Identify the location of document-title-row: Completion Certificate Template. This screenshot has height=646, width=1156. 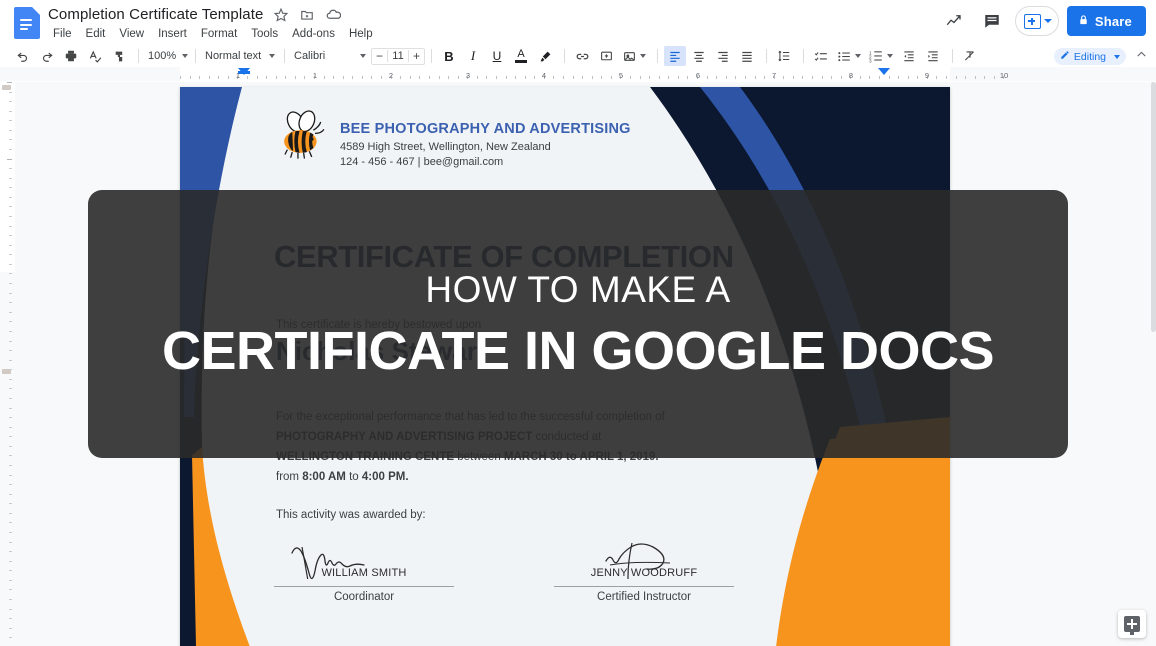
(194, 14).